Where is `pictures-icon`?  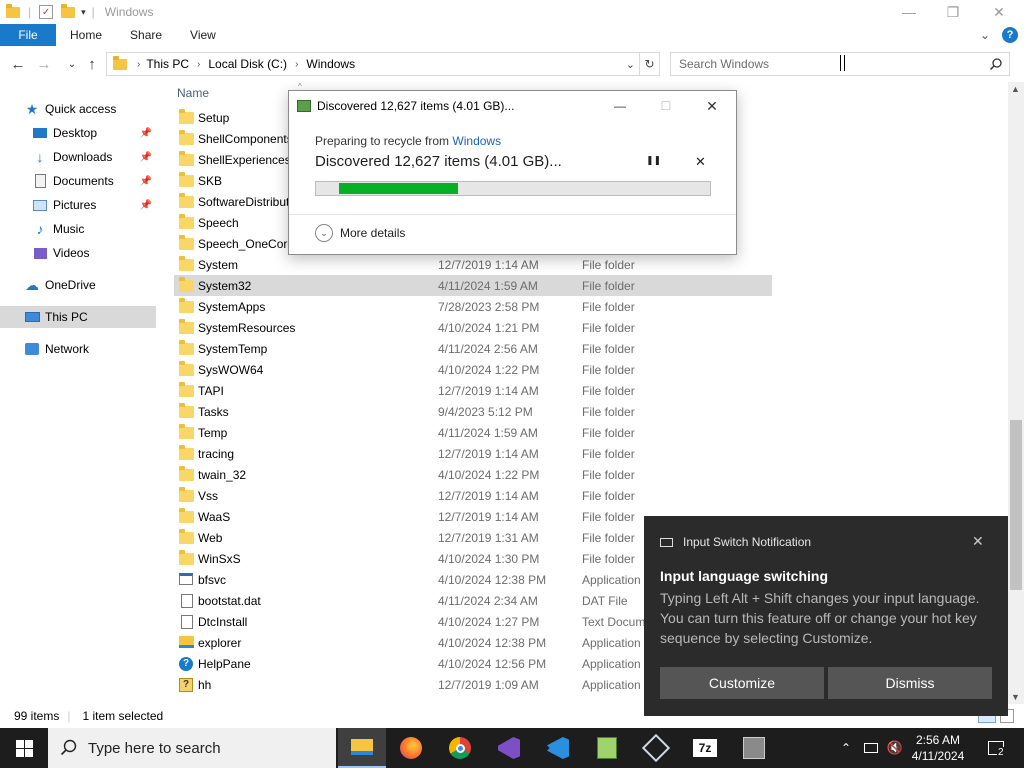 pictures-icon is located at coordinates (40, 205).